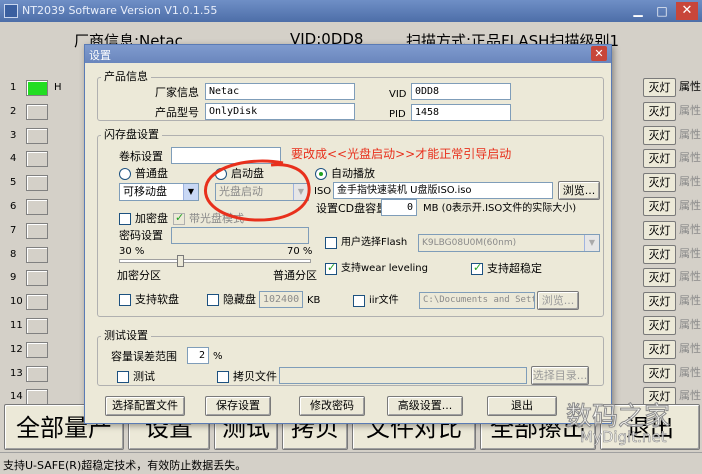 The width and height of the screenshot is (702, 474). Describe the element at coordinates (461, 91) in the screenshot. I see `vid-field: 0DD8` at that location.